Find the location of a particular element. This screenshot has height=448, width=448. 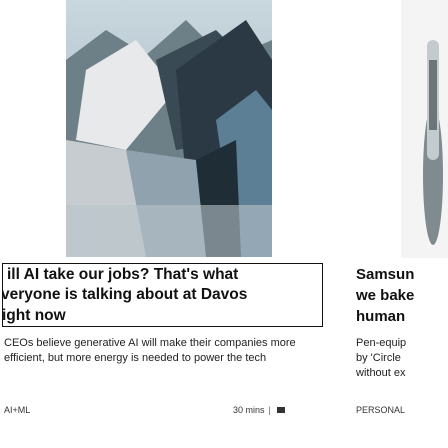

side-article-title: Samsun we bake human is located at coordinates (402, 295).